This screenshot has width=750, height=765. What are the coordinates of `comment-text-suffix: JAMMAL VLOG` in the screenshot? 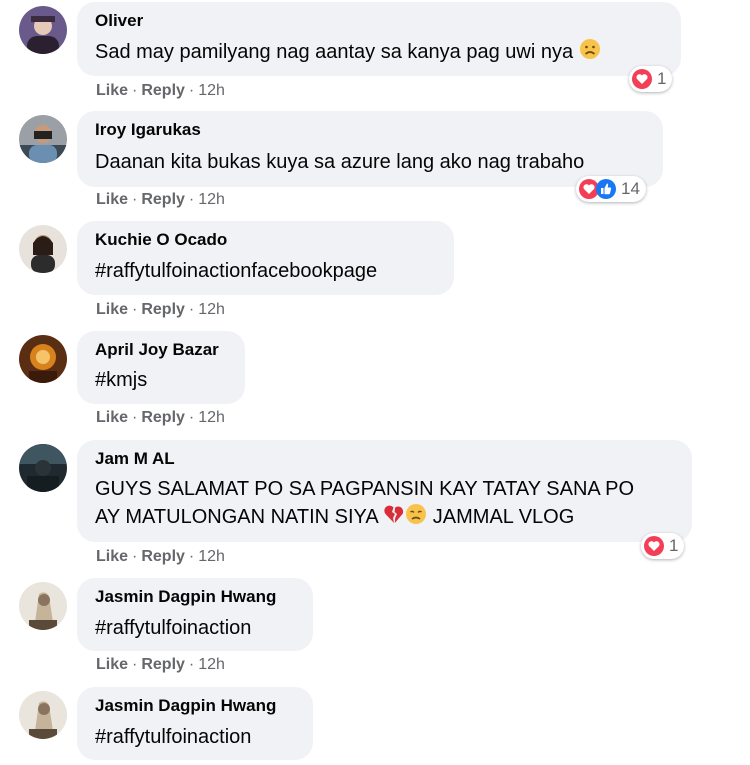 It's located at (503, 516).